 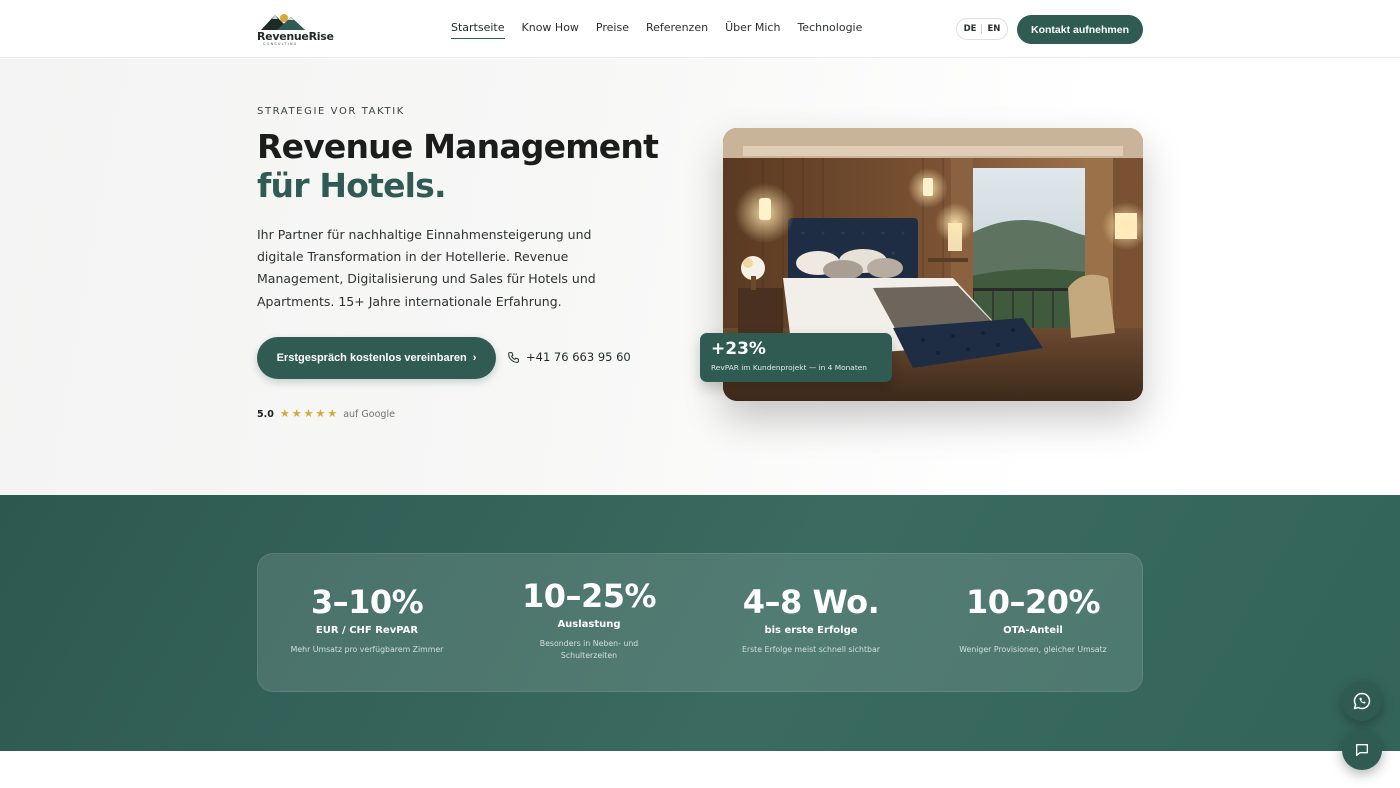 I want to click on whatsapp-icon, so click(x=1362, y=701).